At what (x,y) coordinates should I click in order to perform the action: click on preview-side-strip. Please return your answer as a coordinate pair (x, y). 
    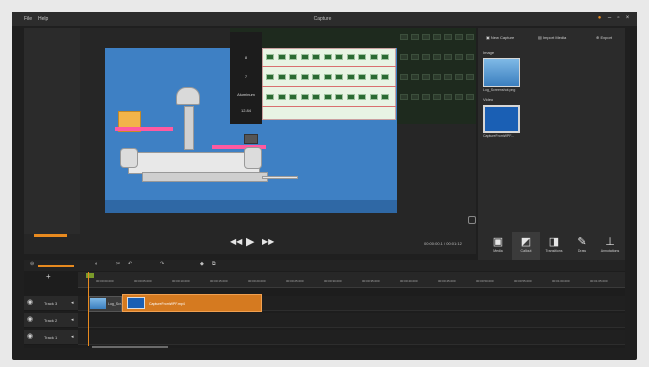
    Looking at the image, I should click on (52, 131).